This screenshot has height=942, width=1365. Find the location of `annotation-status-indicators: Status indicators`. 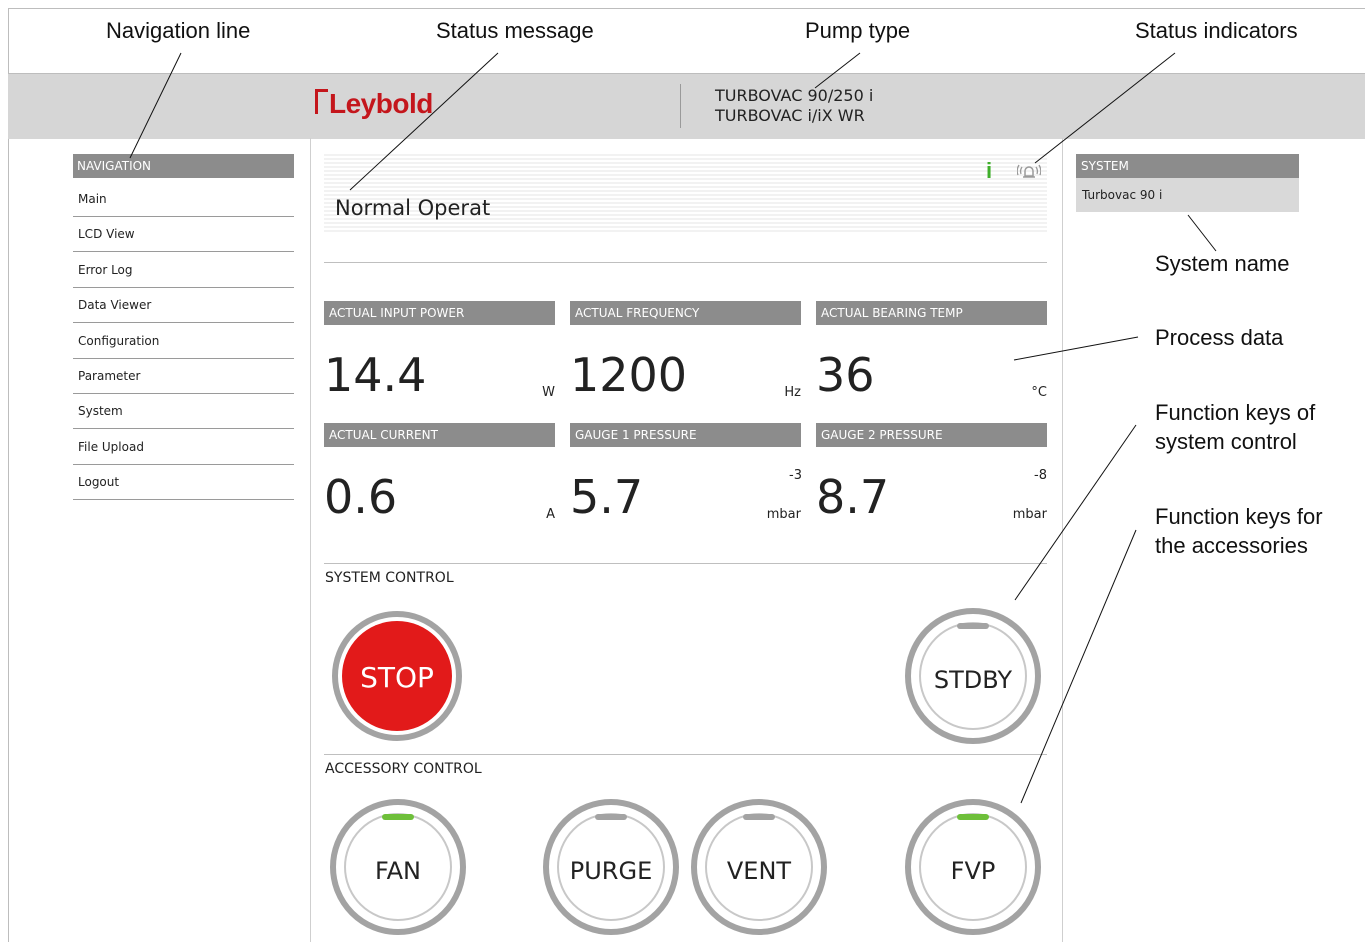

annotation-status-indicators: Status indicators is located at coordinates (1216, 30).